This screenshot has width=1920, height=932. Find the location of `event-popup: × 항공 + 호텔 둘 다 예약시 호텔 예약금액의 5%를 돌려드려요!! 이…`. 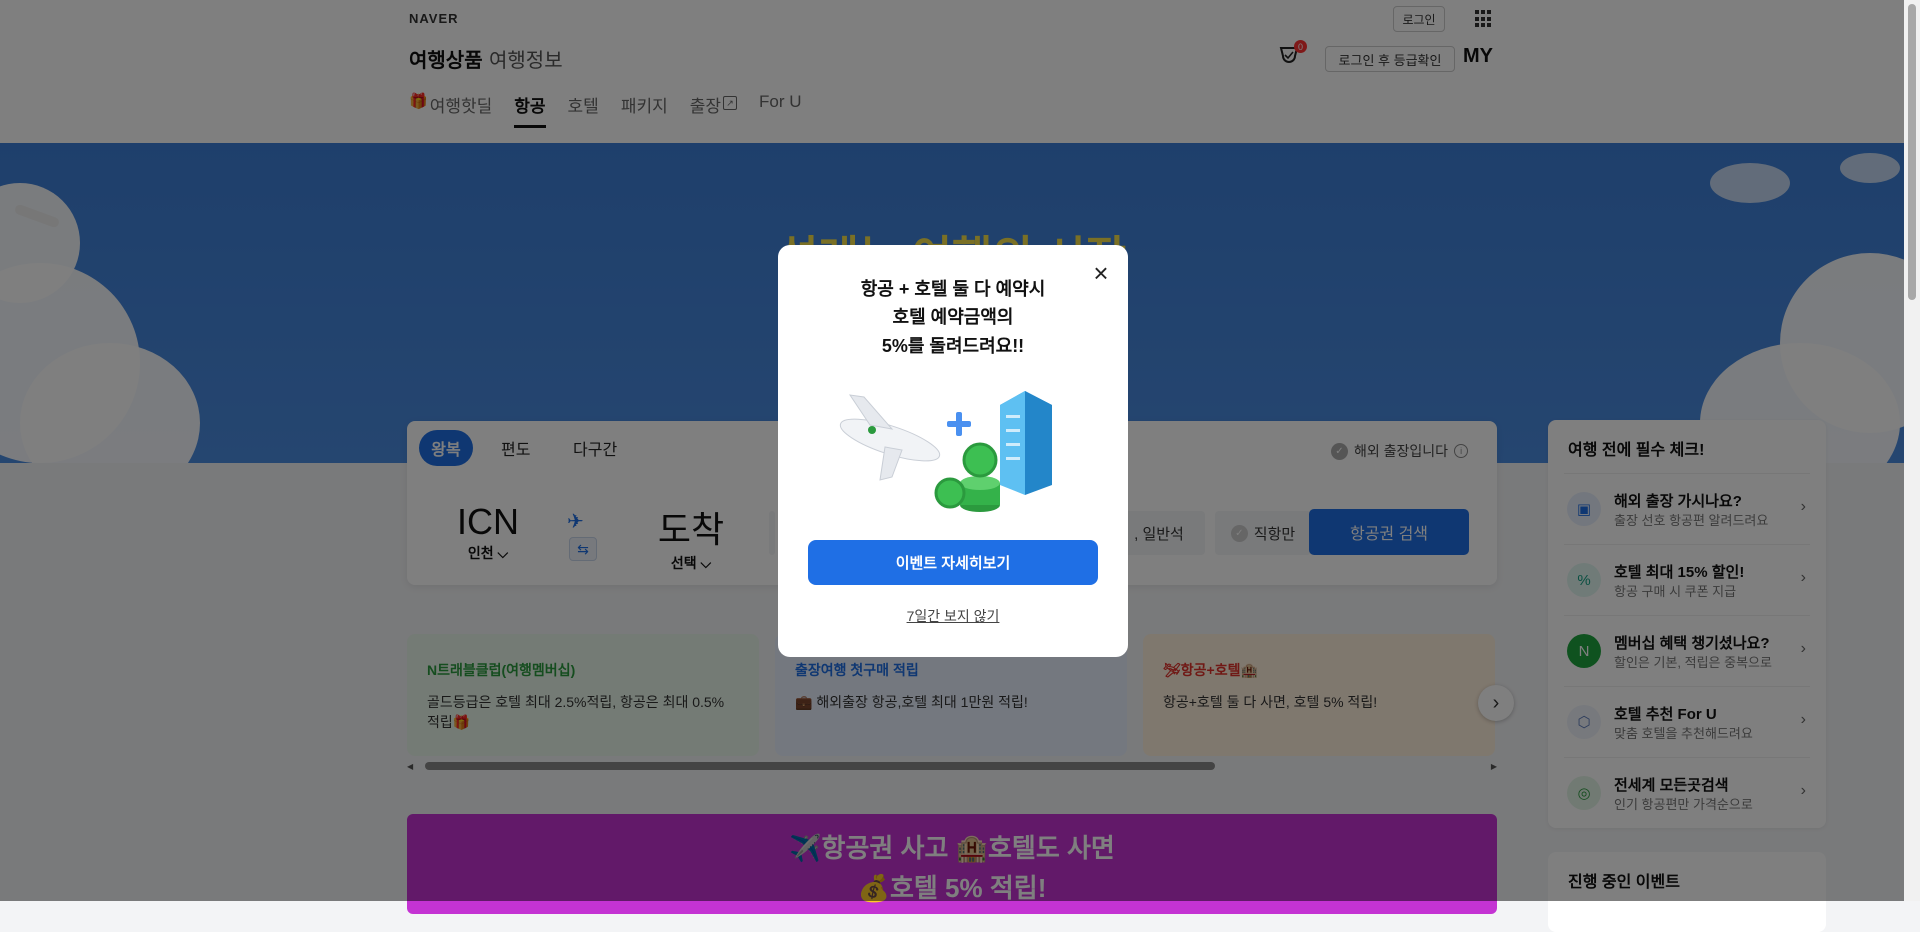

event-popup: × 항공 + 호텔 둘 다 예약시 호텔 예약금액의 5%를 돌려드려요!! 이… is located at coordinates (953, 451).